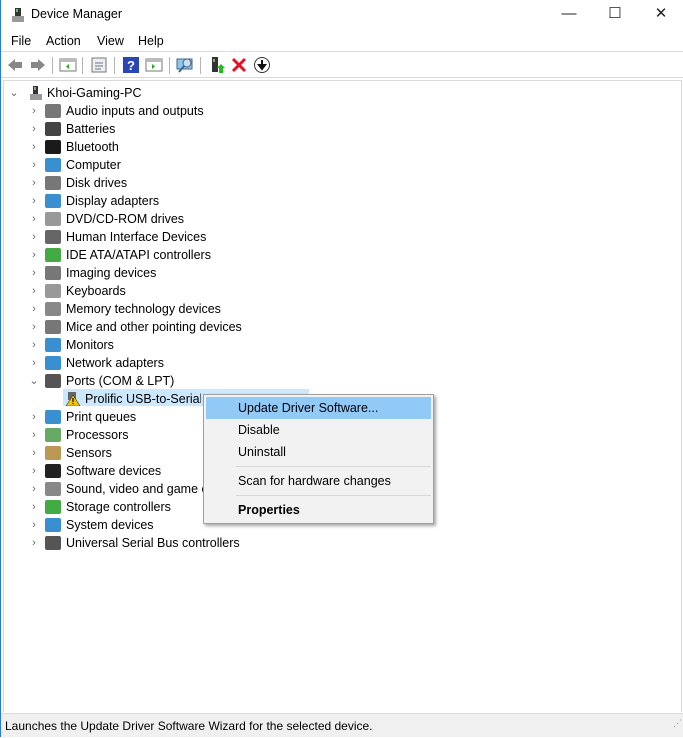  Describe the element at coordinates (53, 525) in the screenshot. I see `system-devices-icon` at that location.